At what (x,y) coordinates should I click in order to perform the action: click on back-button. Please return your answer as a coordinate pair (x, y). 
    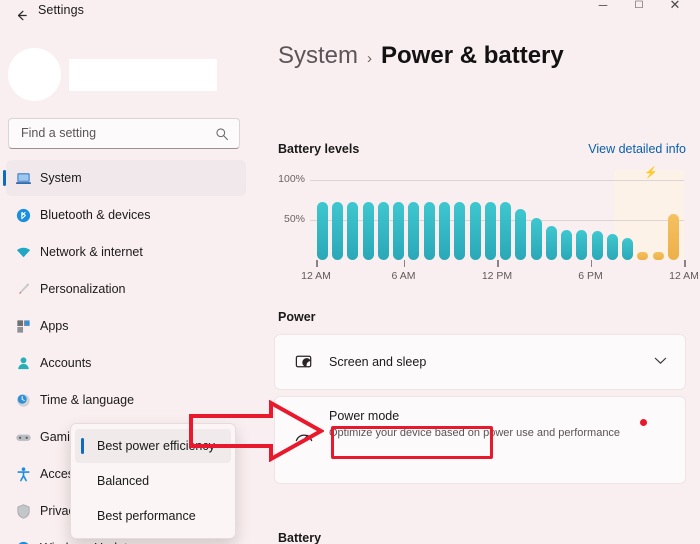
    Looking at the image, I should click on (21, 15).